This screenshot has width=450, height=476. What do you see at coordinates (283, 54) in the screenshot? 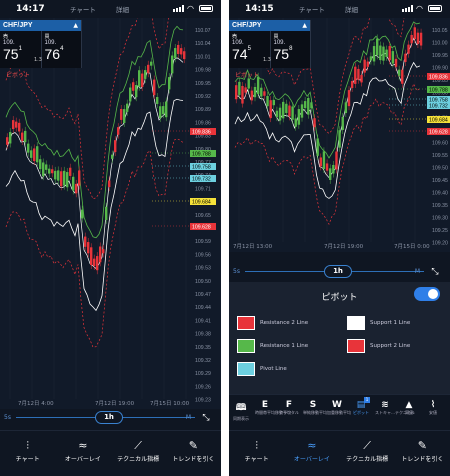
I see `ask-pips: 758` at bounding box center [283, 54].